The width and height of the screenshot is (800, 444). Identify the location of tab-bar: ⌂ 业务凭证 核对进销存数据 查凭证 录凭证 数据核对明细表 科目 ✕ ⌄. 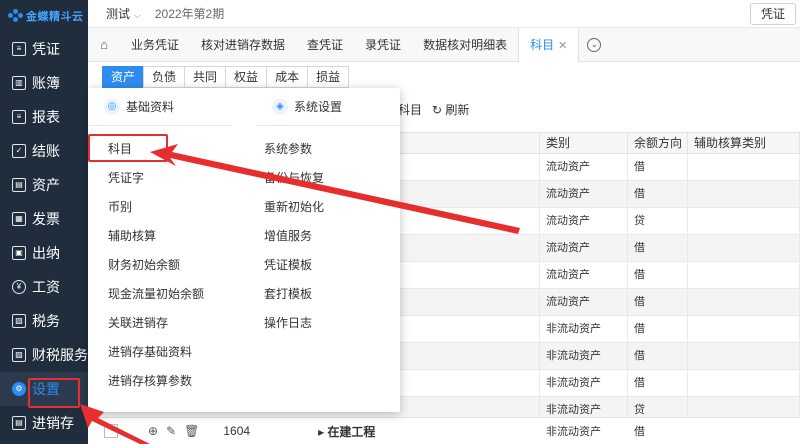
(444, 44).